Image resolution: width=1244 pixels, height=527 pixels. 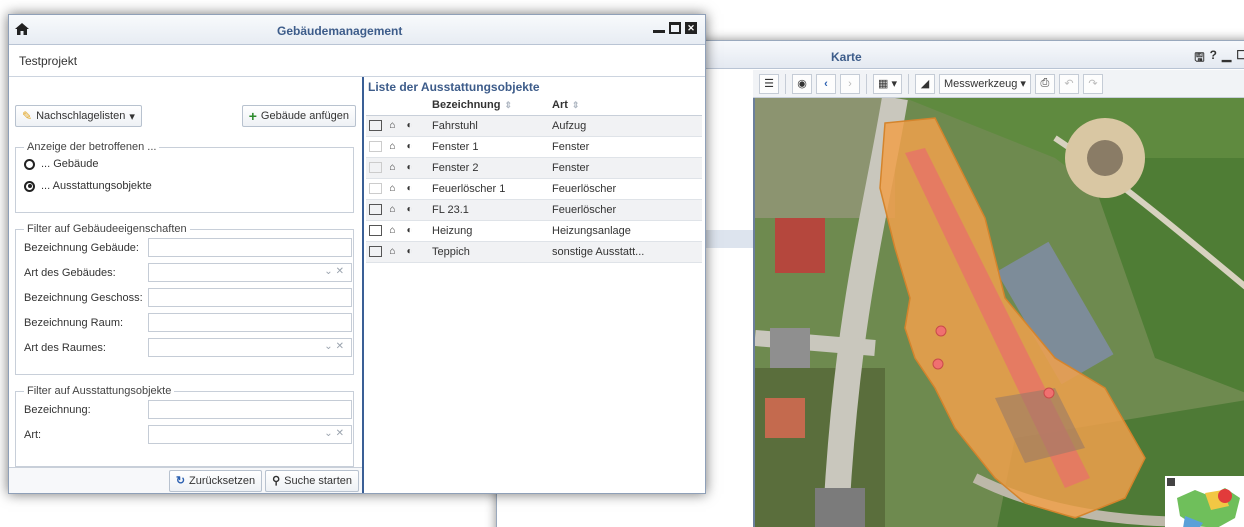 I want to click on measure-tool-button: Messwerkzeug ▾, so click(x=984, y=83).